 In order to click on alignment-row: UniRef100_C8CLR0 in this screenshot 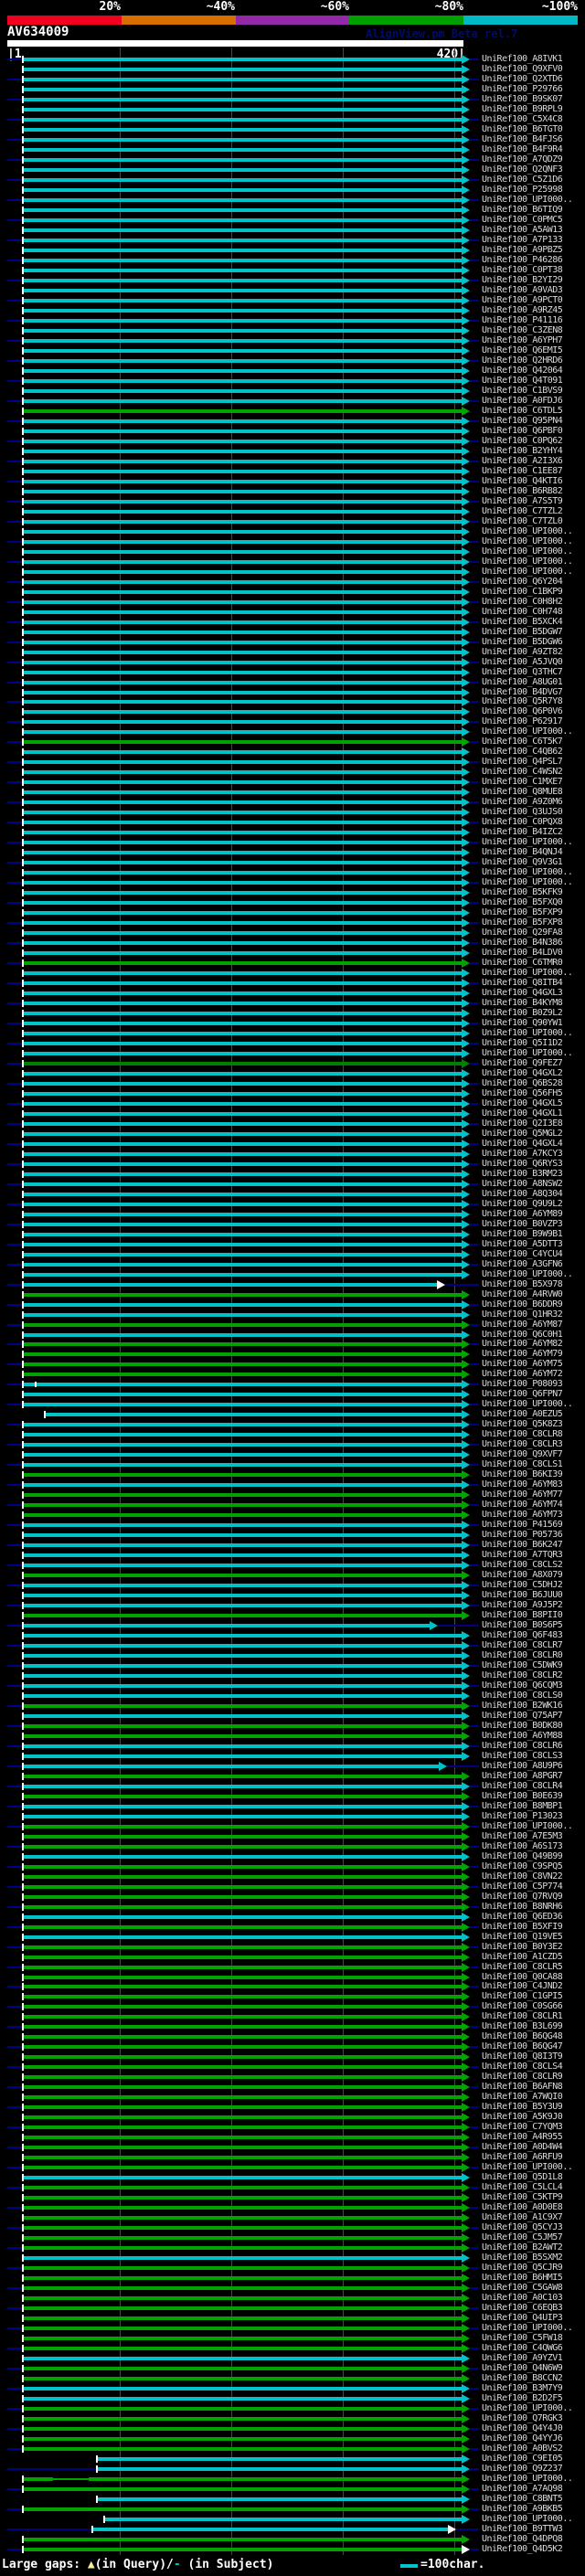, I will do `click(293, 1655)`.